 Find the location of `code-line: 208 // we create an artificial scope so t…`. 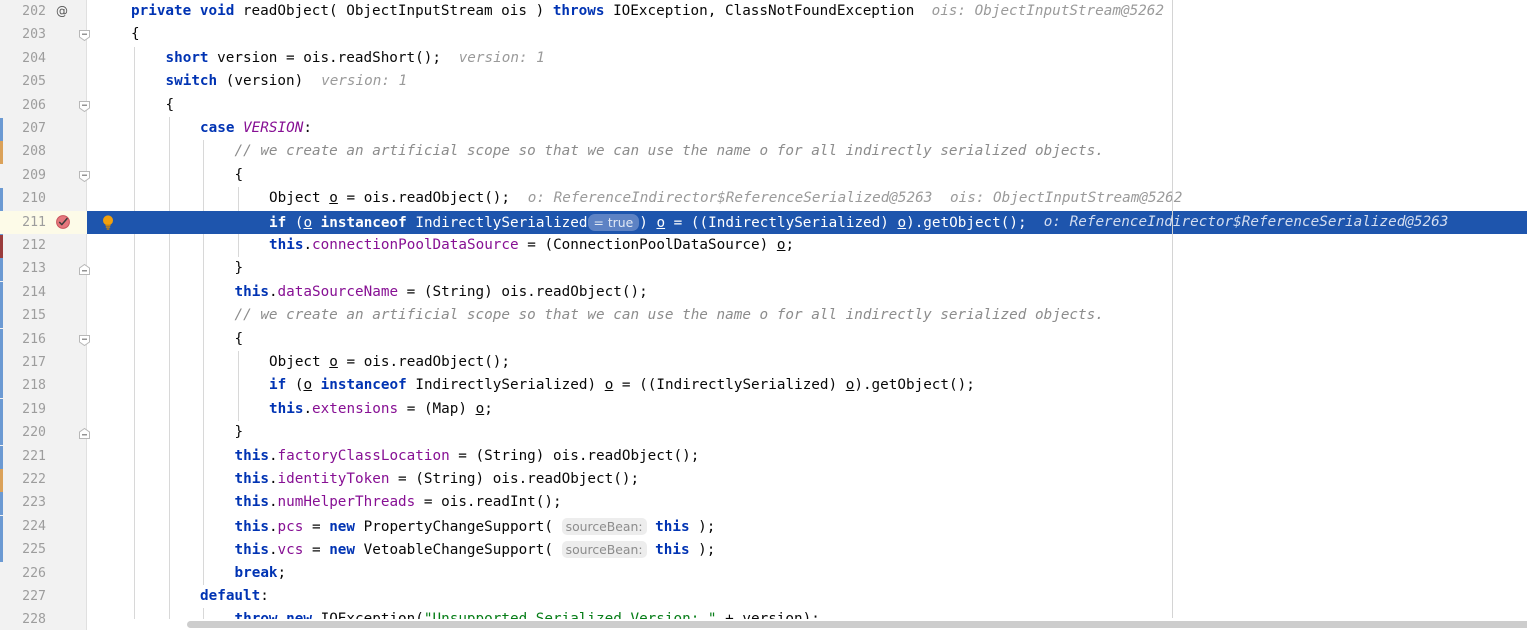

code-line: 208 // we create an artificial scope so t… is located at coordinates (763, 152).